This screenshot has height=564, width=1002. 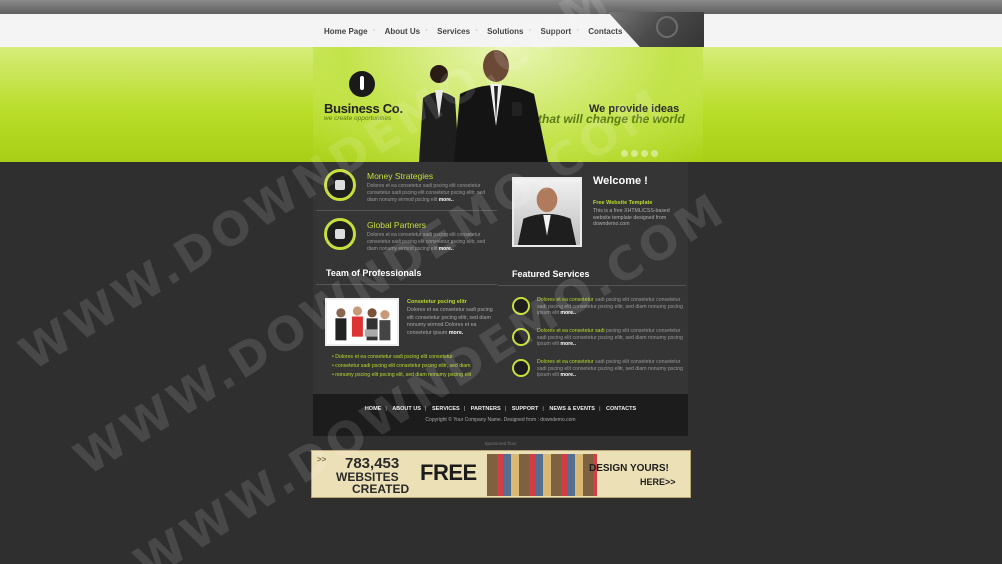 I want to click on team-title: Consetetur pscing elitr, so click(x=437, y=302).